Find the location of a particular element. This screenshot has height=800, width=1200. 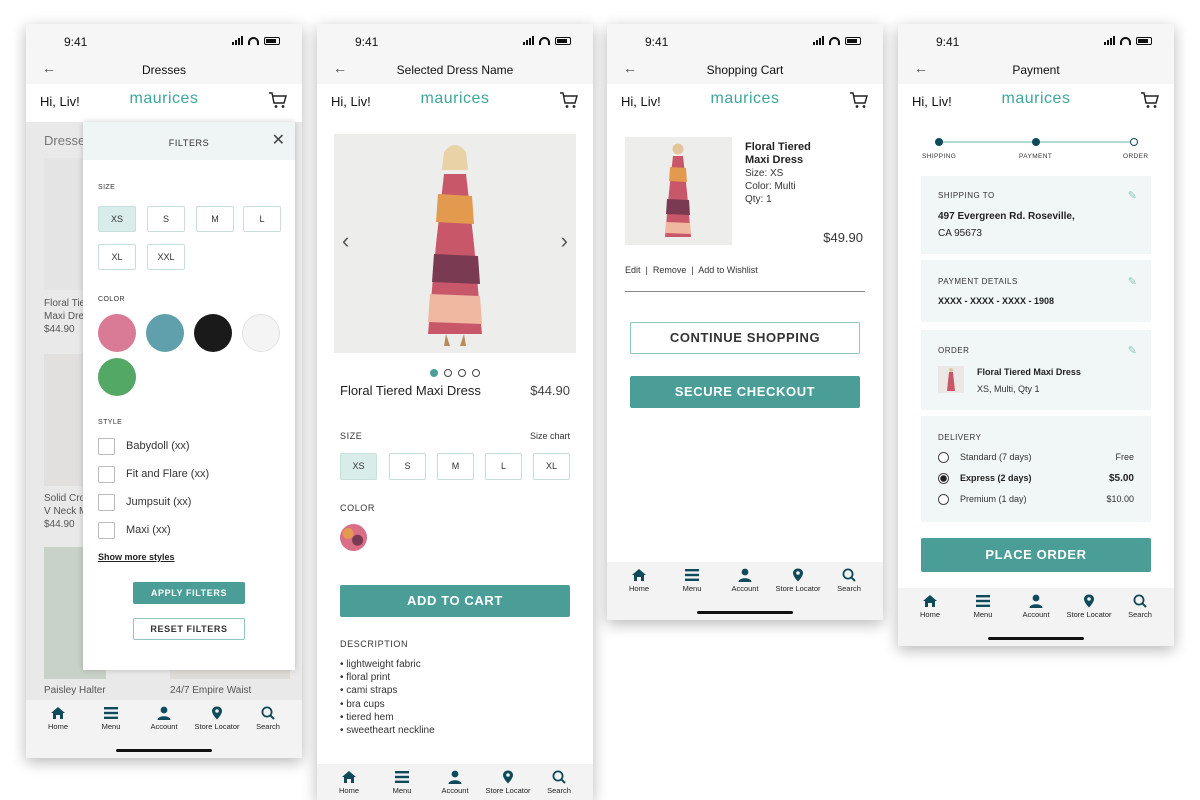

product-image-carousel: ‹ › is located at coordinates (455, 243).